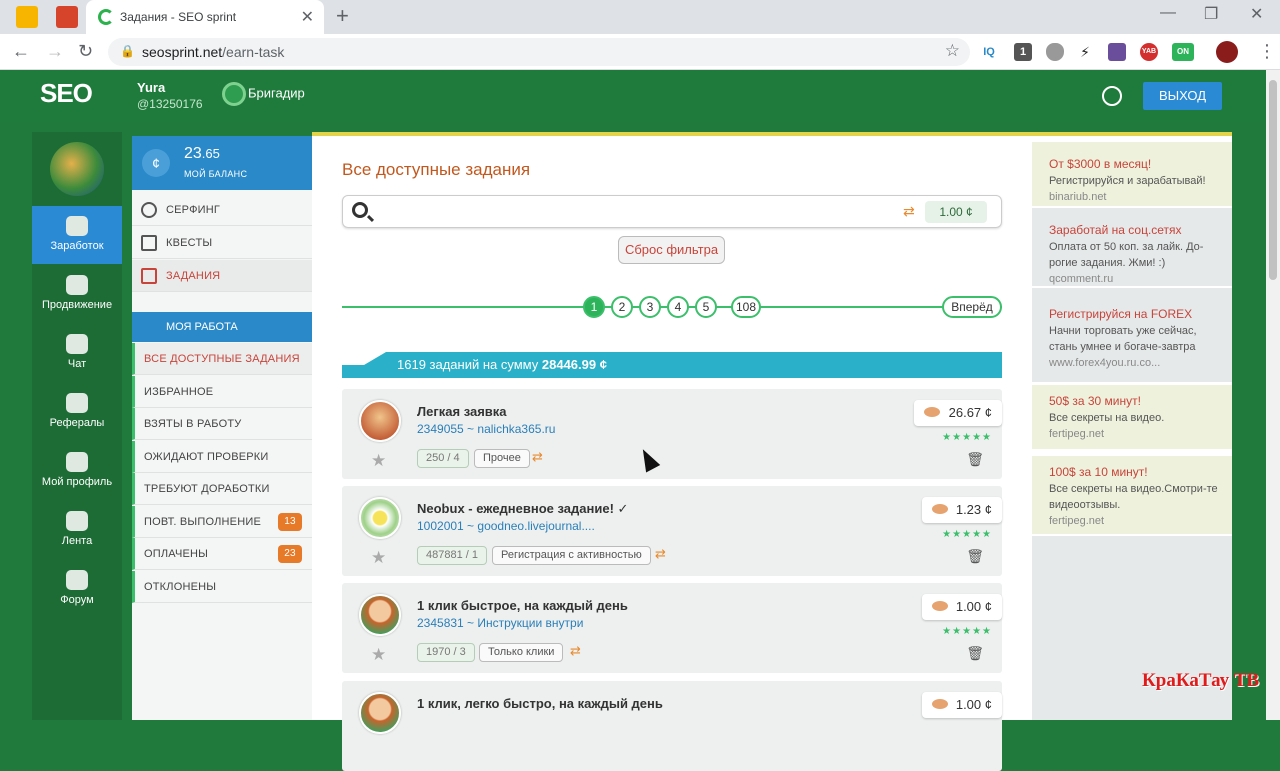  Describe the element at coordinates (151, 87) in the screenshot. I see `user-name: Yura` at that location.